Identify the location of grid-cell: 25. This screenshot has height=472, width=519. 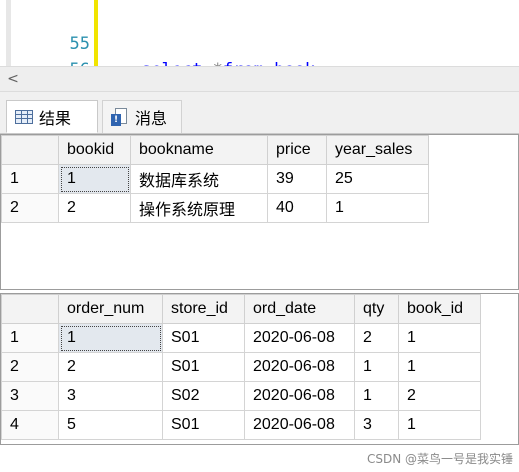
(377, 179).